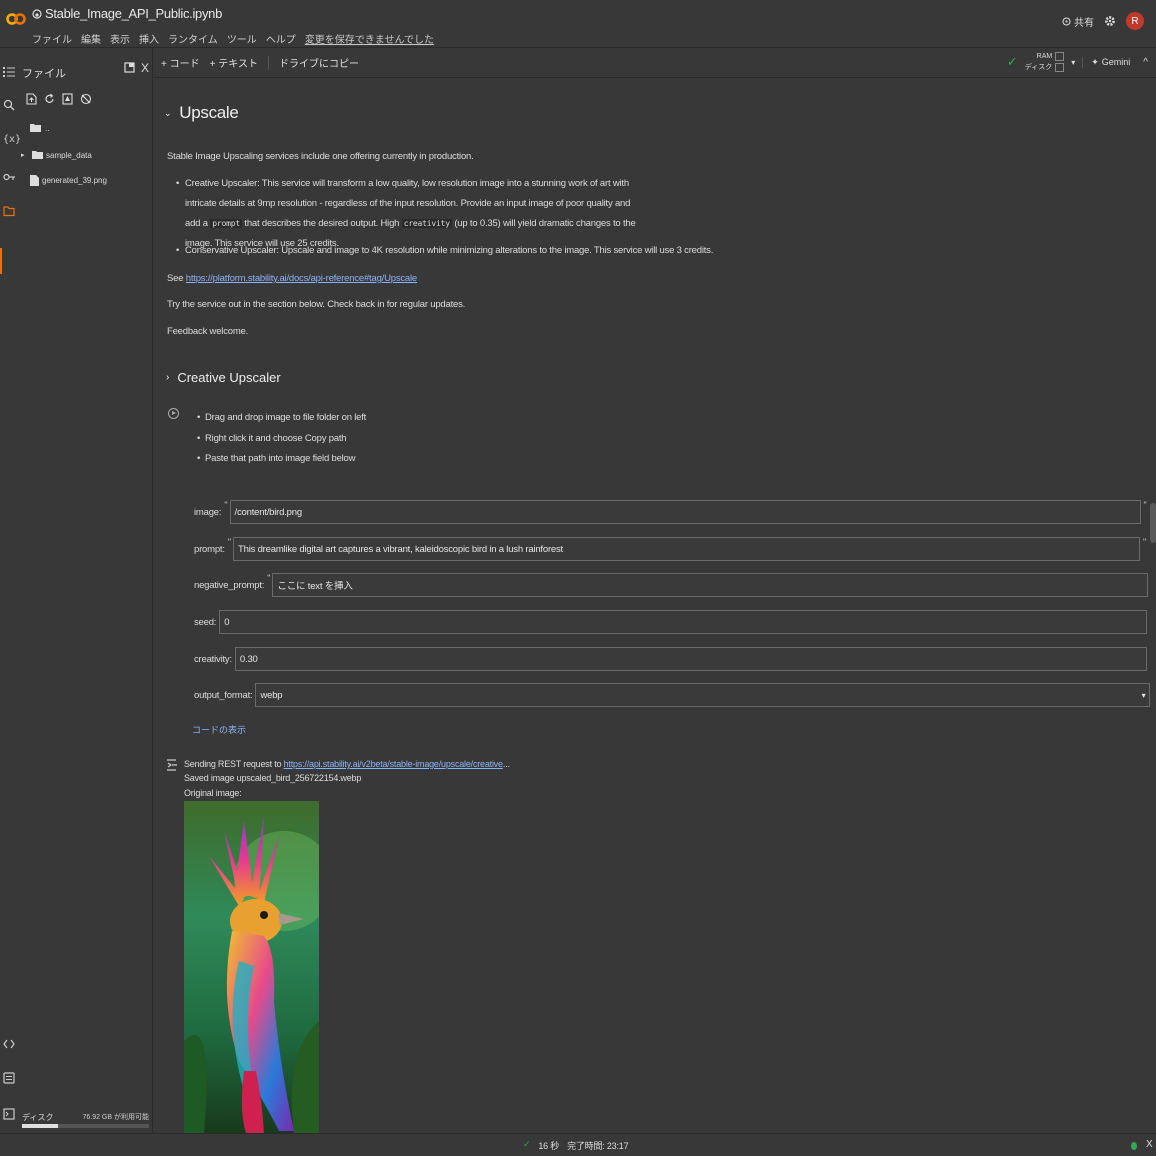 This screenshot has width=1156, height=1156. What do you see at coordinates (271, 695) in the screenshot?
I see `output-format-value: webp` at bounding box center [271, 695].